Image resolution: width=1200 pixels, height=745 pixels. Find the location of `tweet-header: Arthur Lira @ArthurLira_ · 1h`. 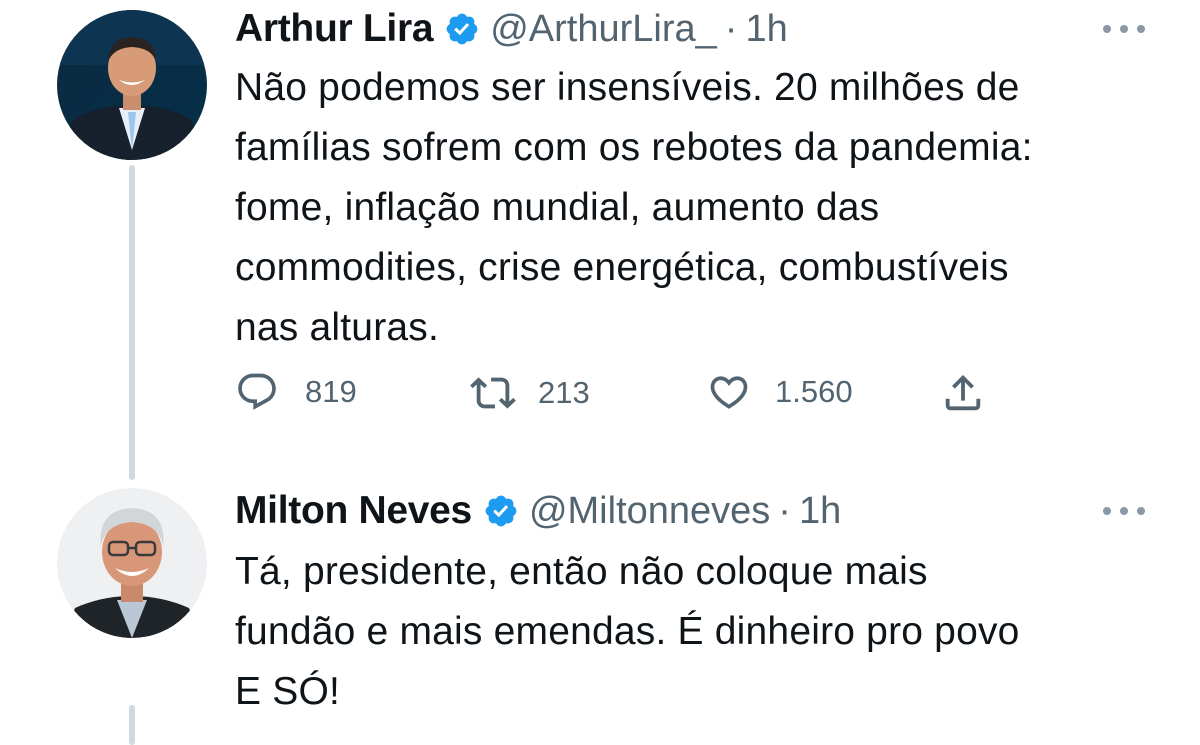

tweet-header: Arthur Lira @ArthurLira_ · 1h is located at coordinates (511, 29).